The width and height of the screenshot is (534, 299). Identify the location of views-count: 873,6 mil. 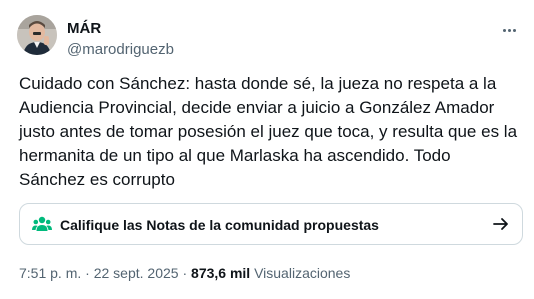
(221, 273).